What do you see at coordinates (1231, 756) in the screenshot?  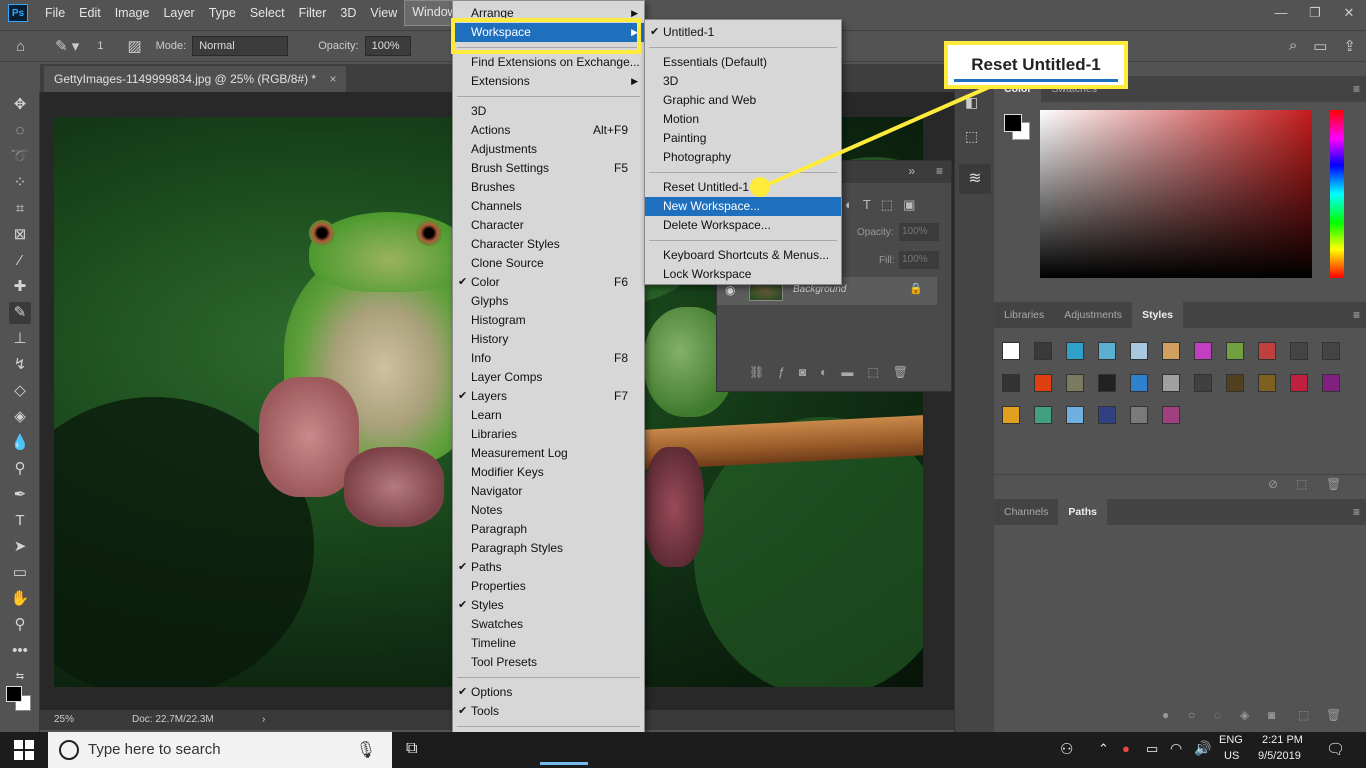 I see `region-indicator: US` at bounding box center [1231, 756].